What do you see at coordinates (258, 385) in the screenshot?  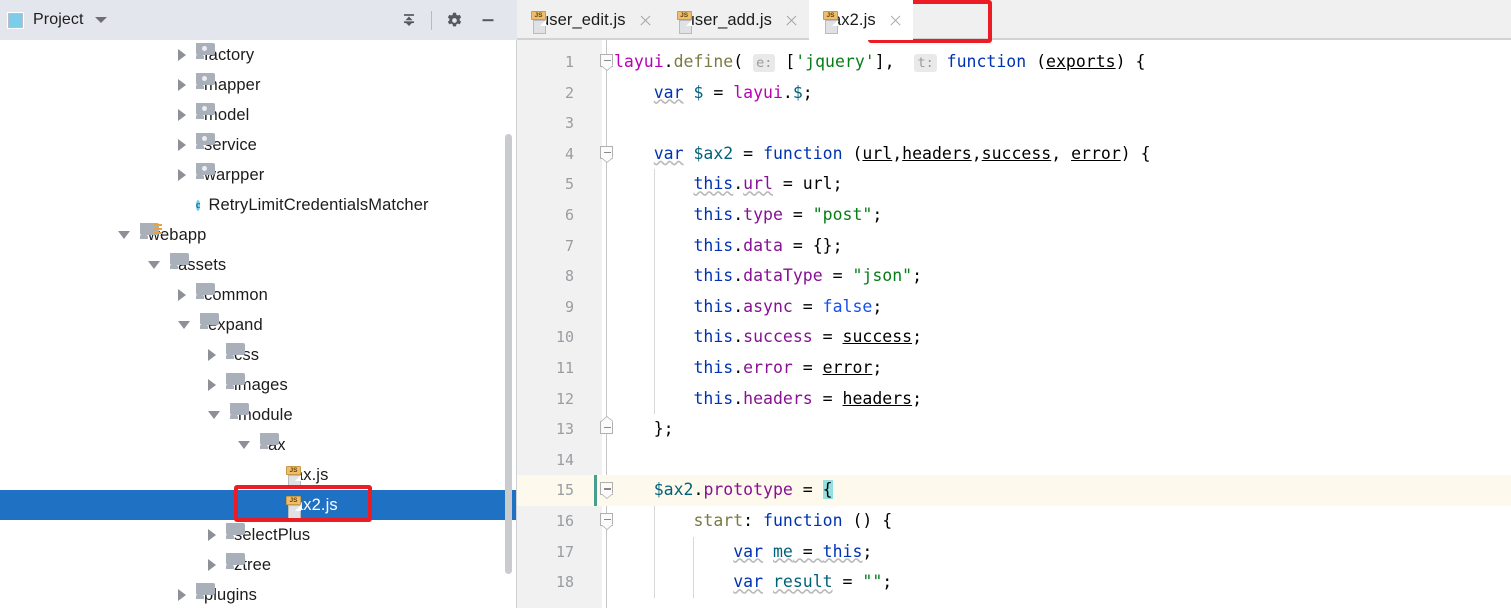 I see `tree-item-images: images` at bounding box center [258, 385].